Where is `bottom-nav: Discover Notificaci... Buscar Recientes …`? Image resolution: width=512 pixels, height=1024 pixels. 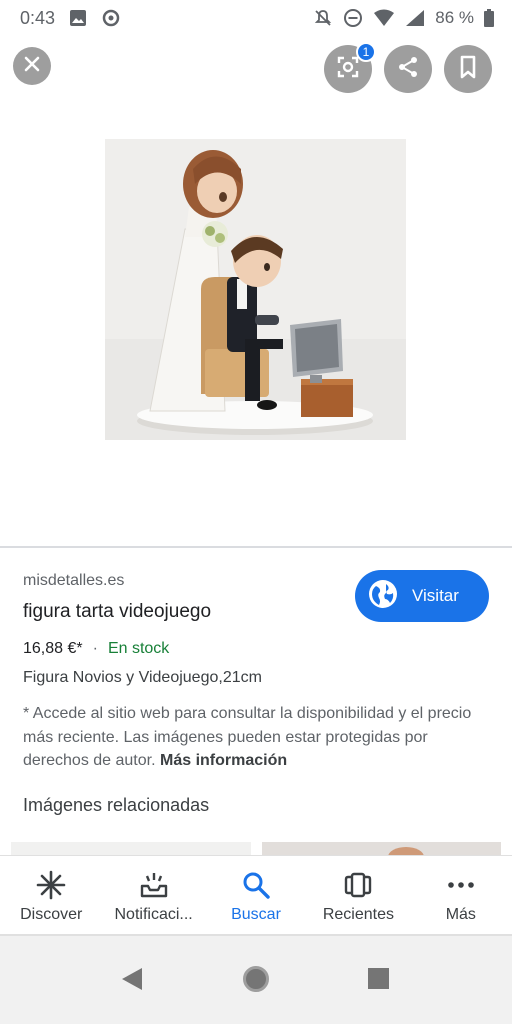
bottom-nav: Discover Notificaci... Buscar Recientes … is located at coordinates (256, 895).